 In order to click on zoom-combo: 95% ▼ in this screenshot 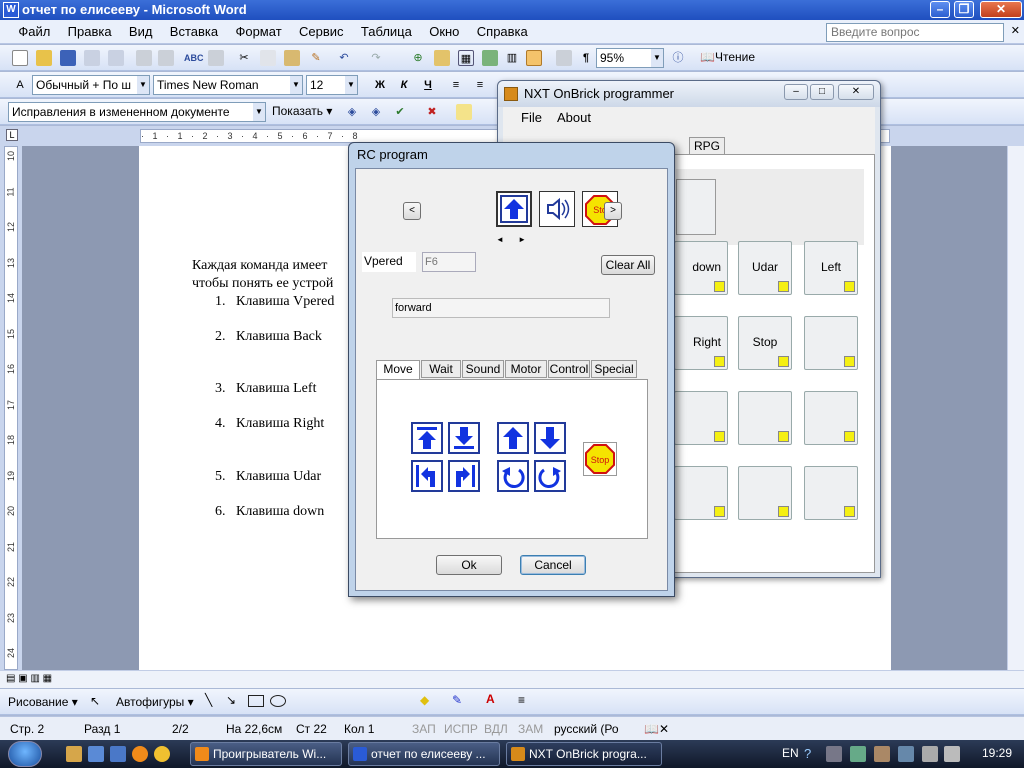, I will do `click(630, 58)`.